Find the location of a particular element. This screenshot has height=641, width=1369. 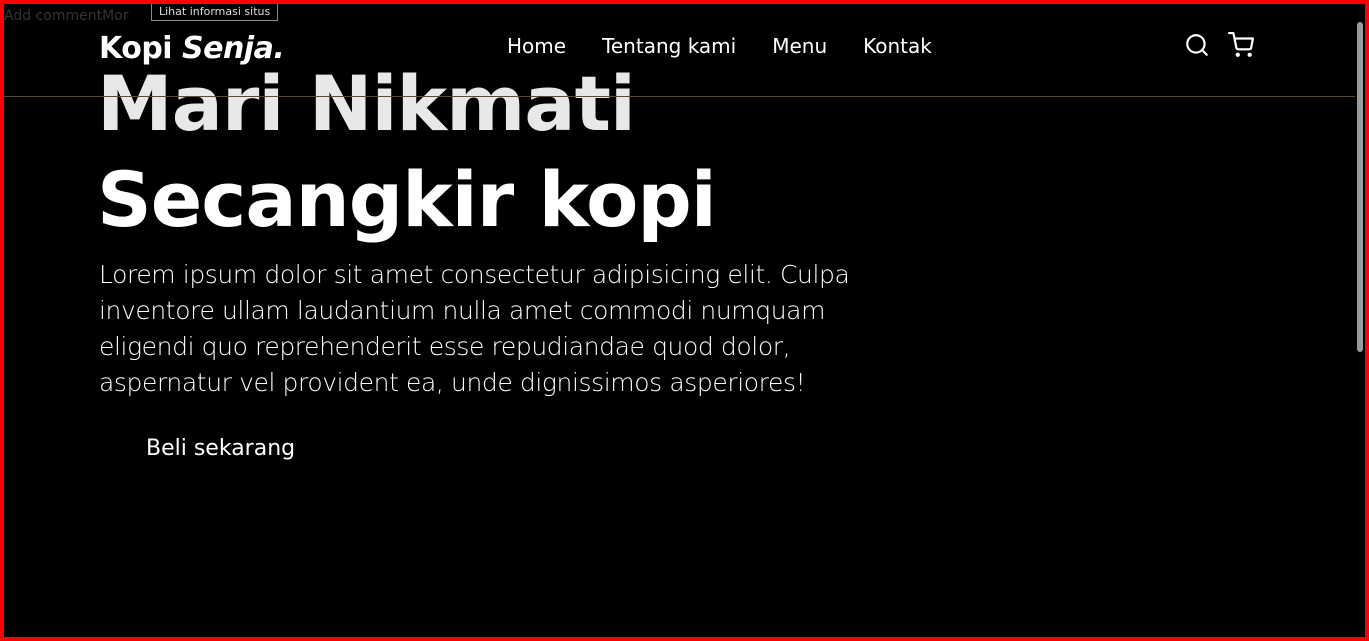

logo: Kopi Senja. is located at coordinates (192, 48).